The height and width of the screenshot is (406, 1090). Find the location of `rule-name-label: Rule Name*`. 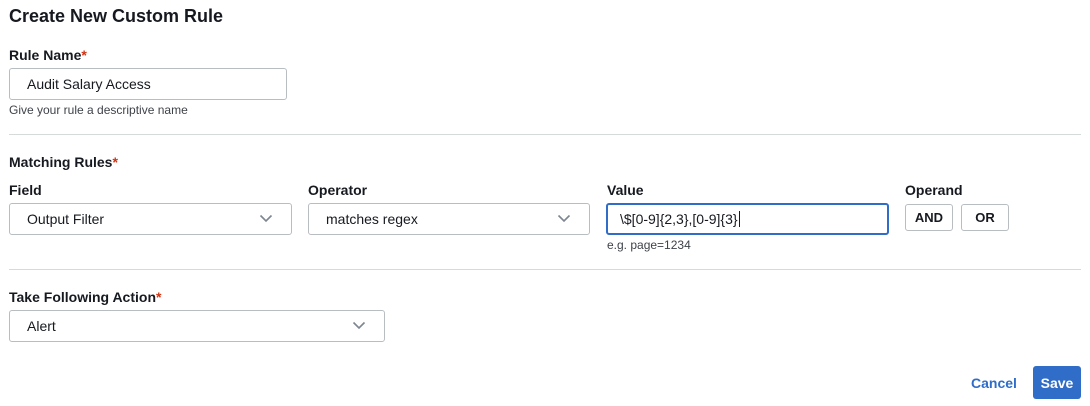

rule-name-label: Rule Name* is located at coordinates (48, 55).